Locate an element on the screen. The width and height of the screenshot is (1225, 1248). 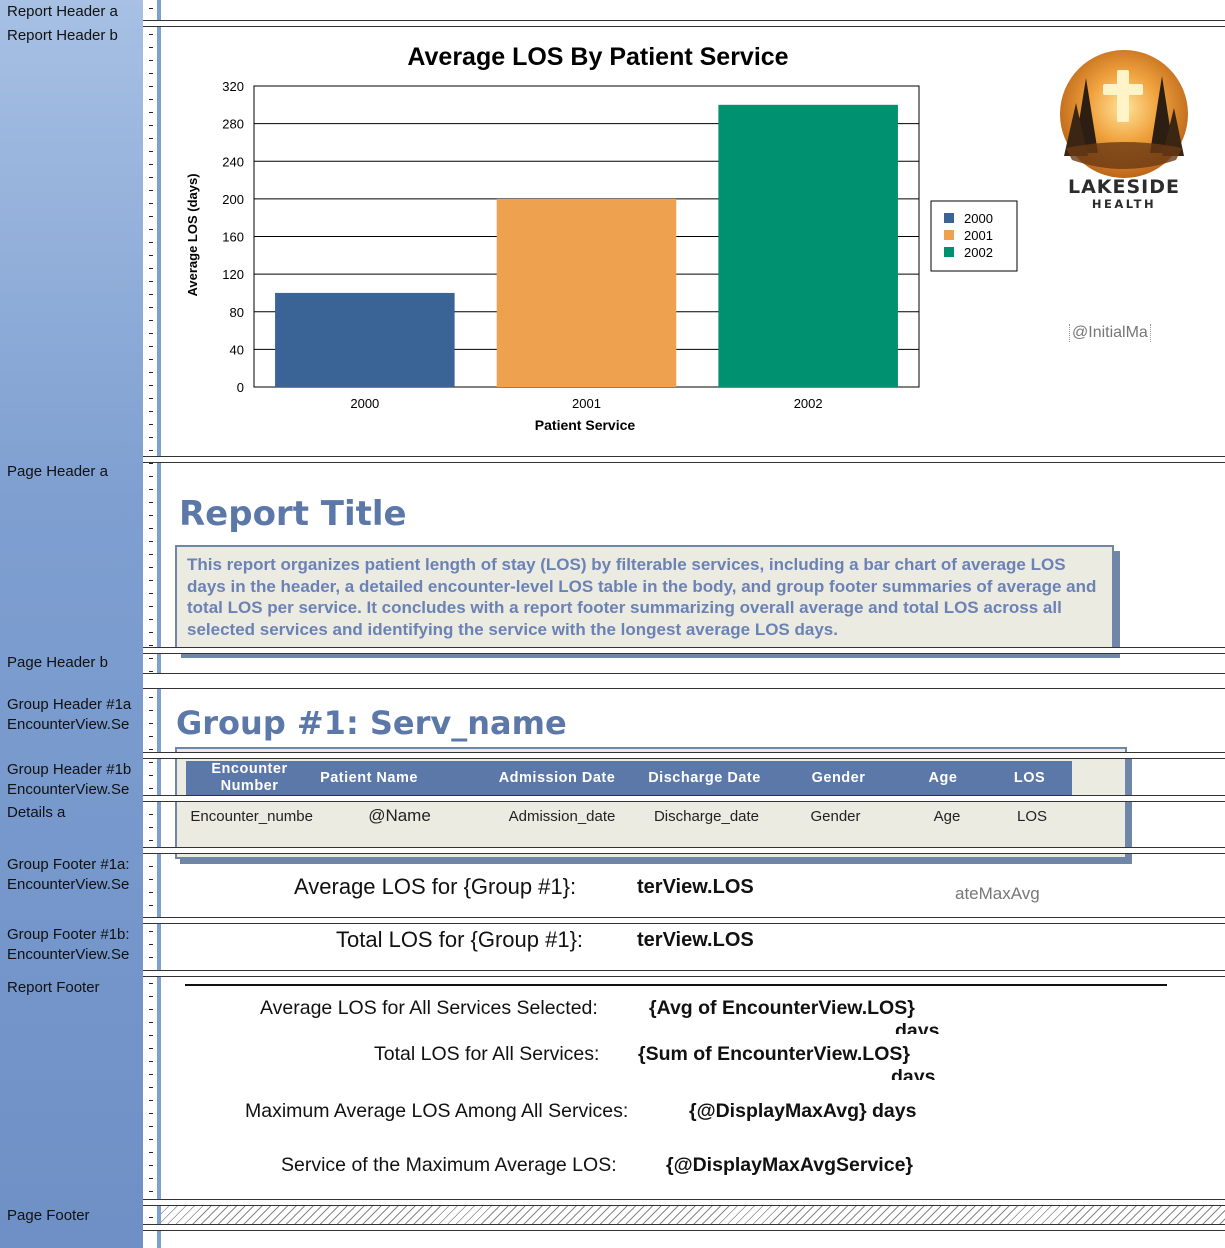
rf-total-label: Total LOS for All Services: is located at coordinates (486, 1054).